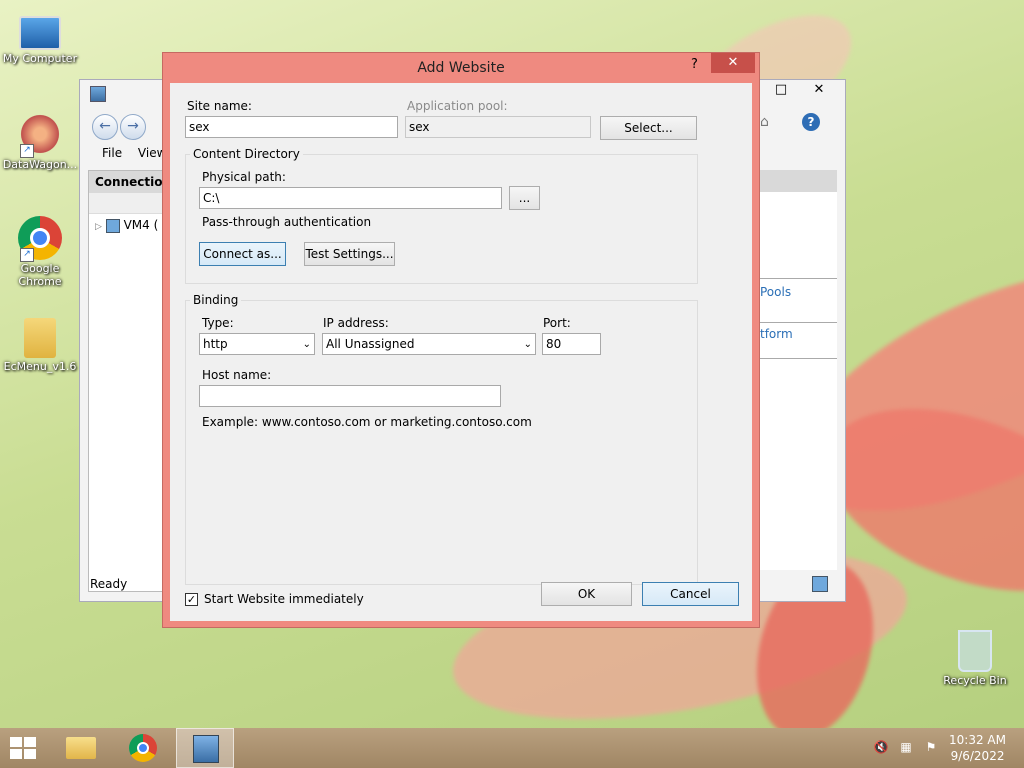 This screenshot has height=768, width=1024. Describe the element at coordinates (141, 225) in the screenshot. I see `tree-item-label: VM4 (` at that location.